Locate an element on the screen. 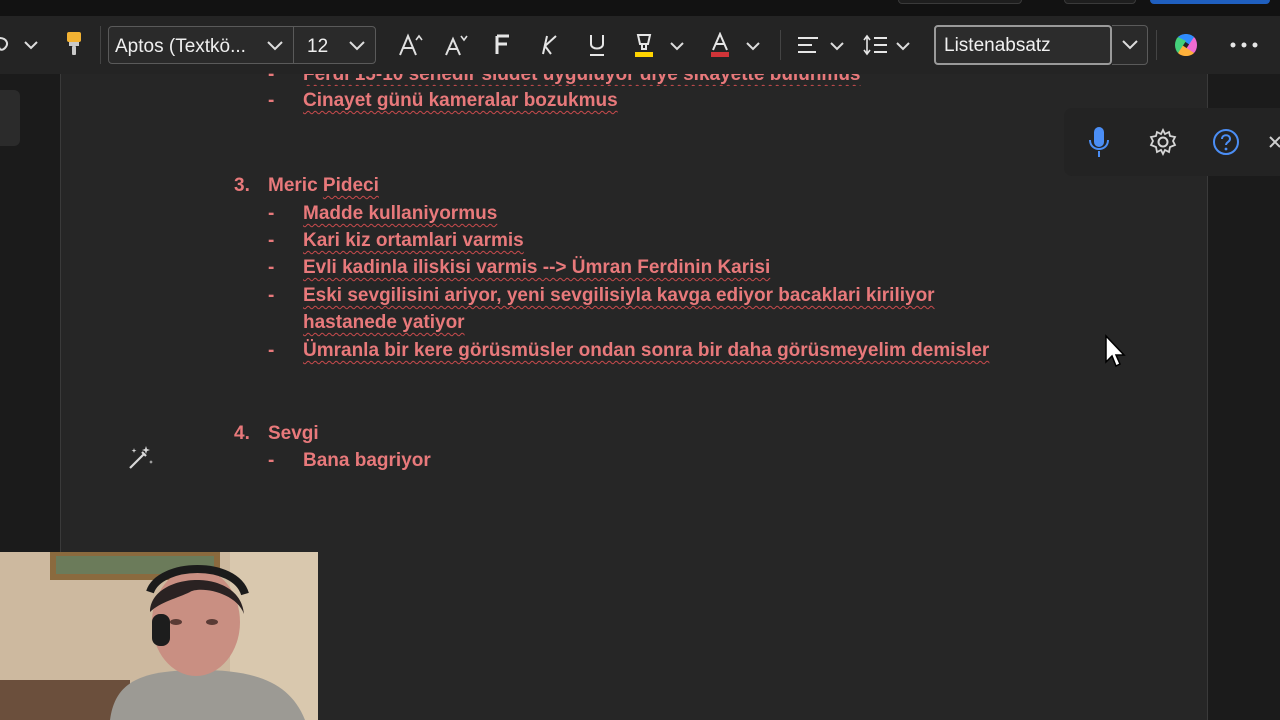  rewrite-icon is located at coordinates (140, 458).